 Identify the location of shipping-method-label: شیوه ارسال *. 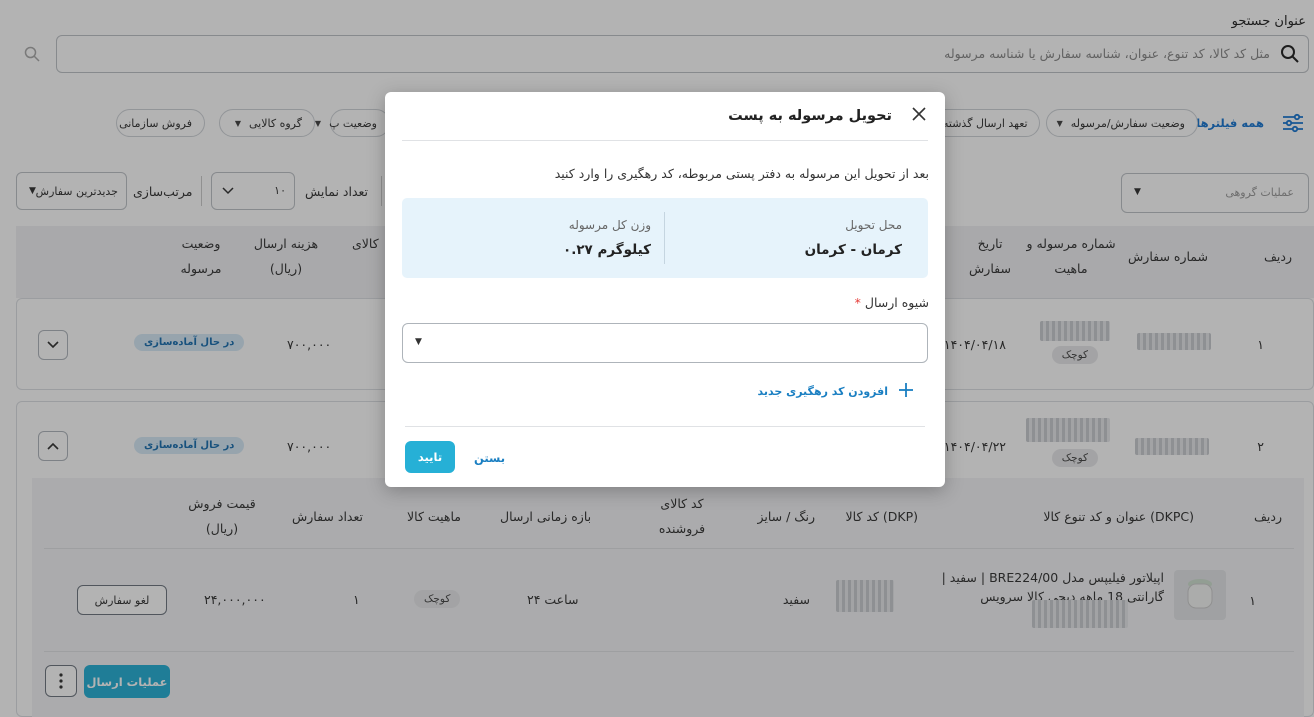
(892, 302).